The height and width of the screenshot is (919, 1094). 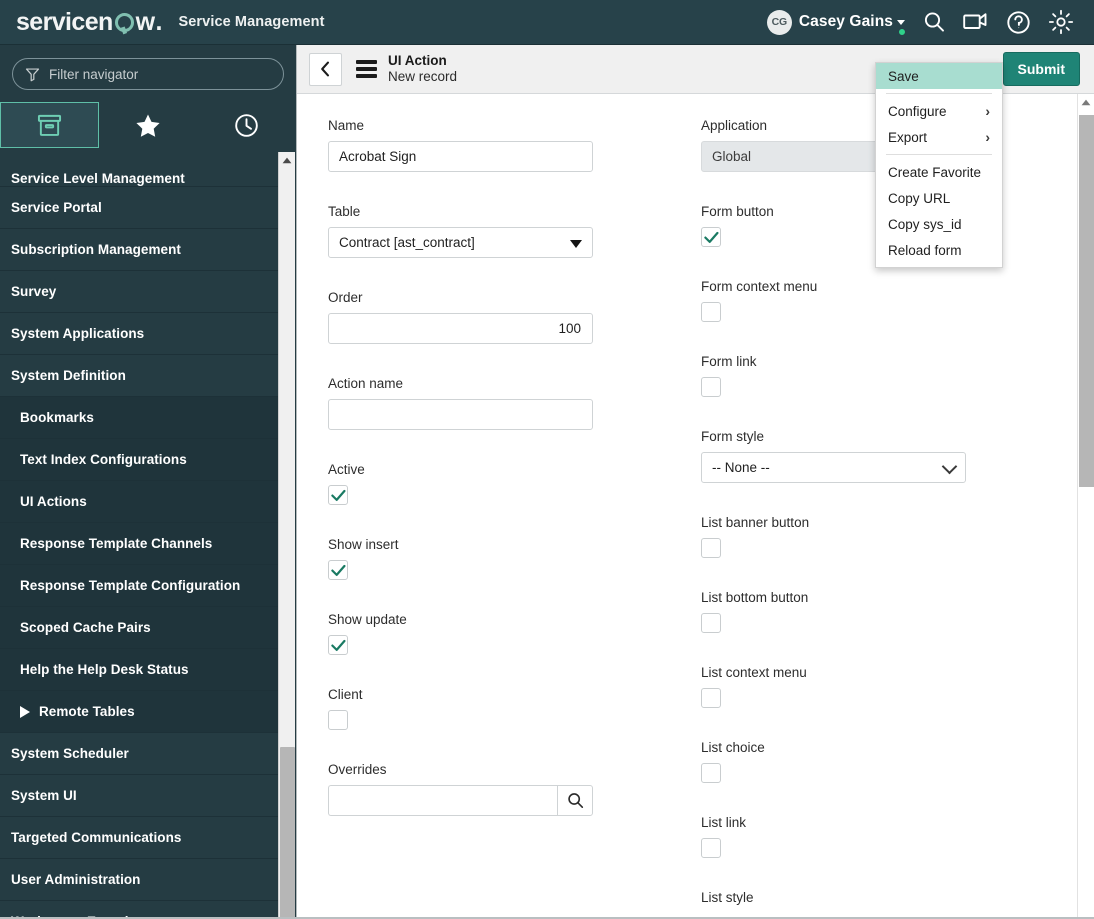 What do you see at coordinates (140, 712) in the screenshot?
I see `sidebar-item-remote-tables: Remote Tables` at bounding box center [140, 712].